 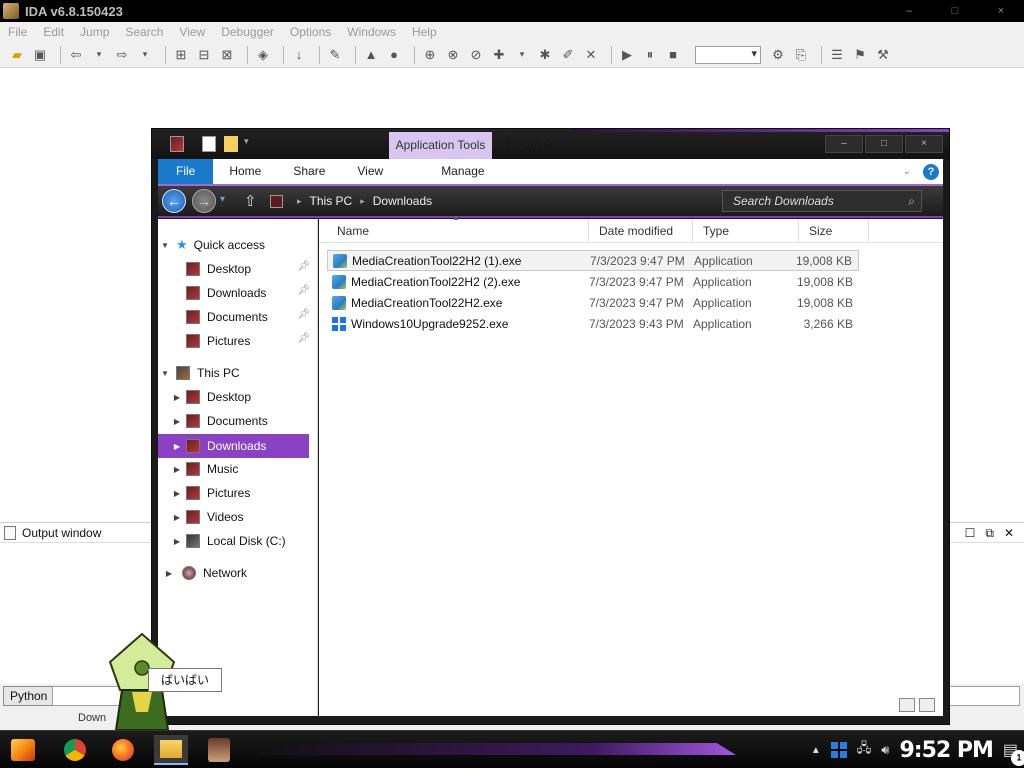 I want to click on segment-icon: ◈, so click(x=263, y=55).